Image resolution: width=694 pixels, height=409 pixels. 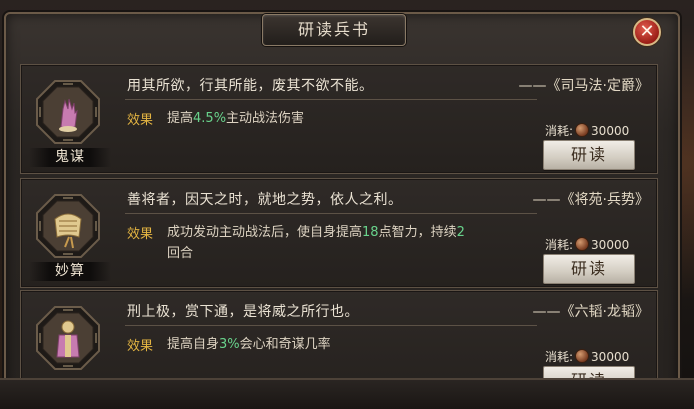 I want to click on book-name: 妙算, so click(x=70, y=271).